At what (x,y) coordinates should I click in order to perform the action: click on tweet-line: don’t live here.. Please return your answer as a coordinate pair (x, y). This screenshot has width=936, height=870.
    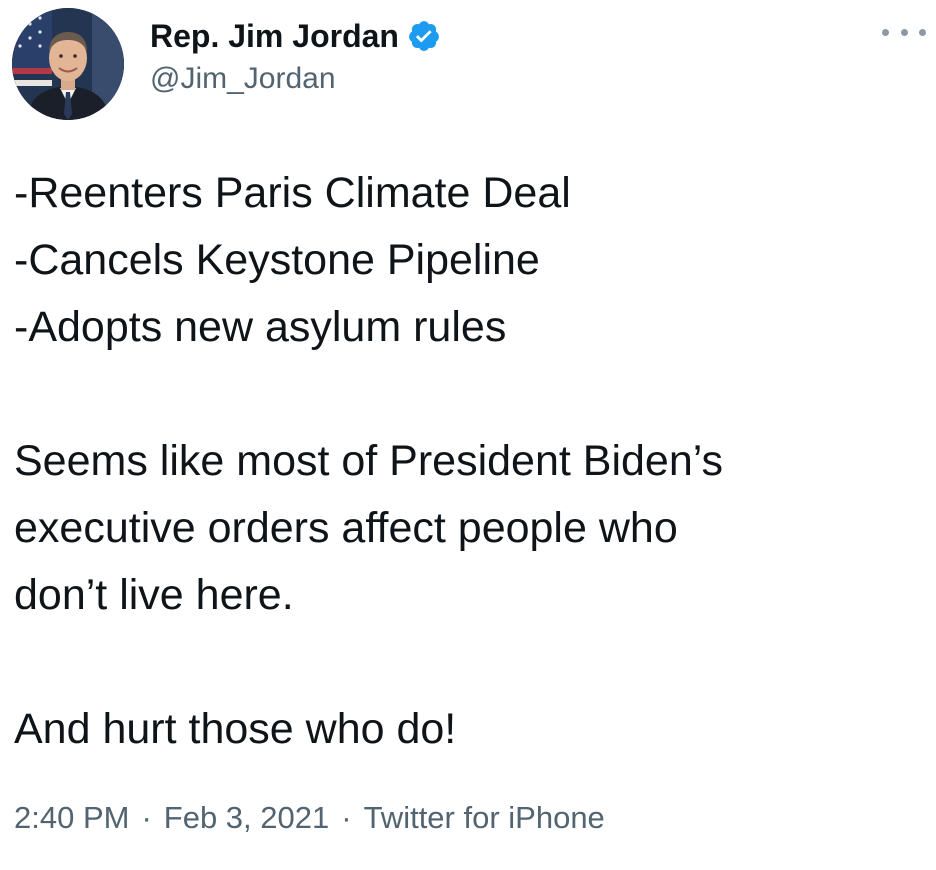
    Looking at the image, I should click on (154, 595).